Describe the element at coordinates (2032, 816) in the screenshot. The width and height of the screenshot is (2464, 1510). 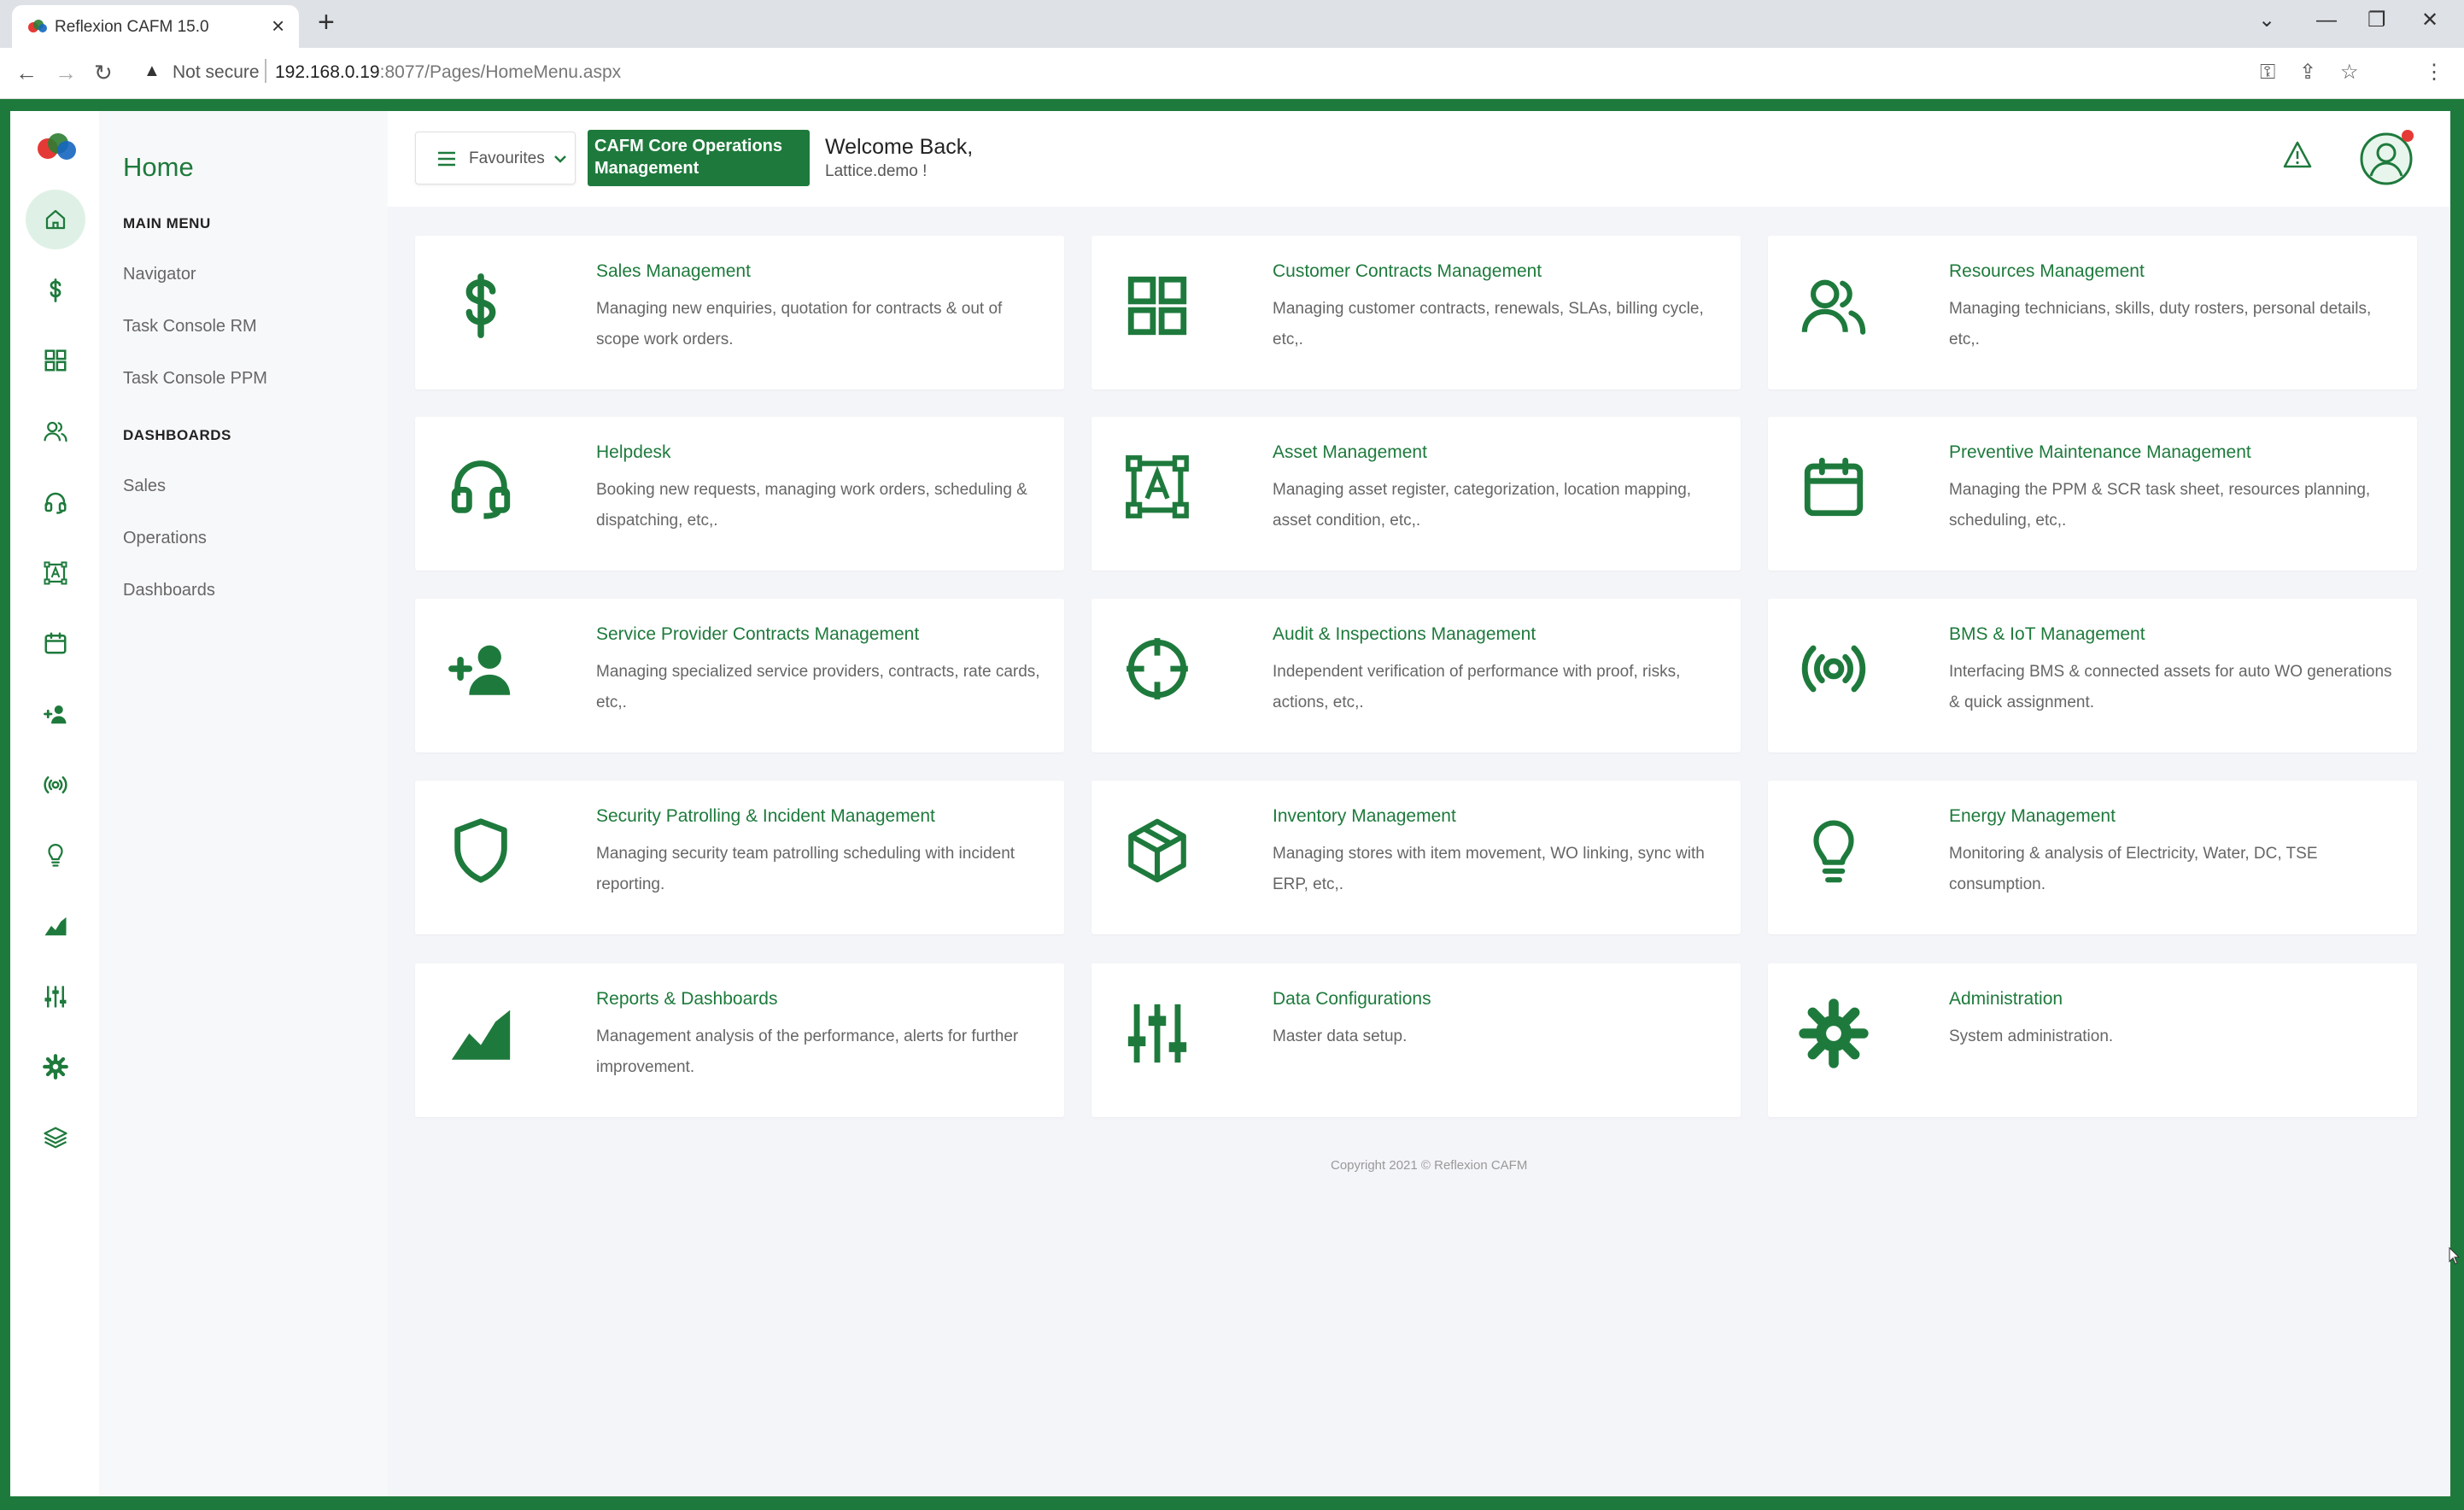
I see `card-title: Energy Management` at that location.